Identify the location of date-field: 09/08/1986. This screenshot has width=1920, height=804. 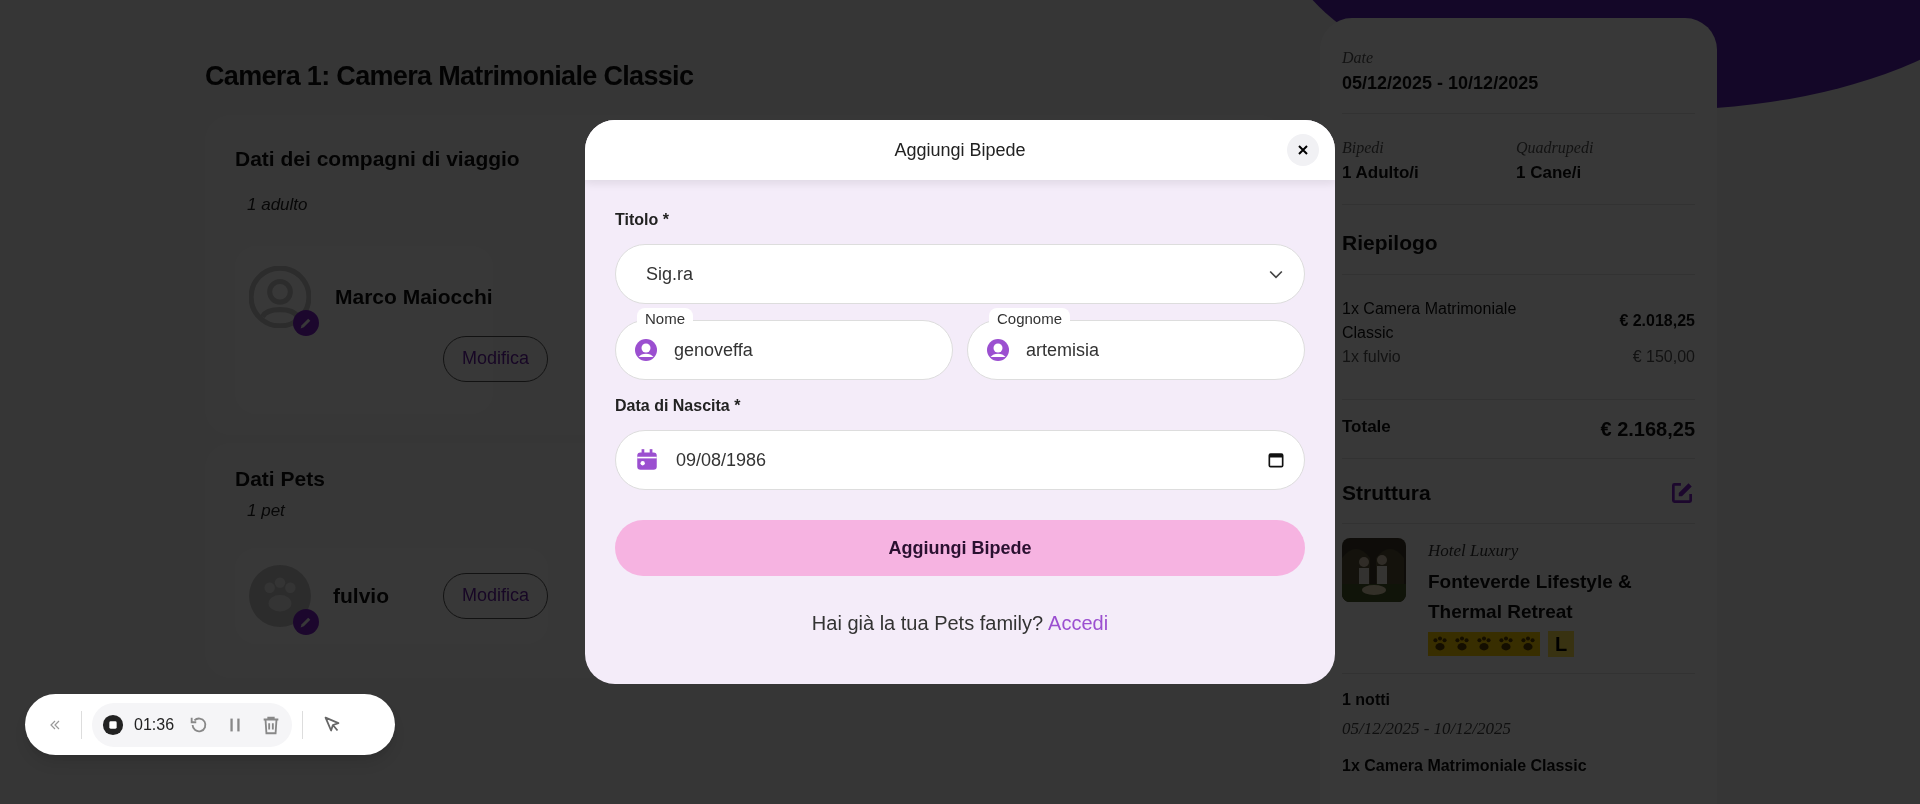
(960, 460).